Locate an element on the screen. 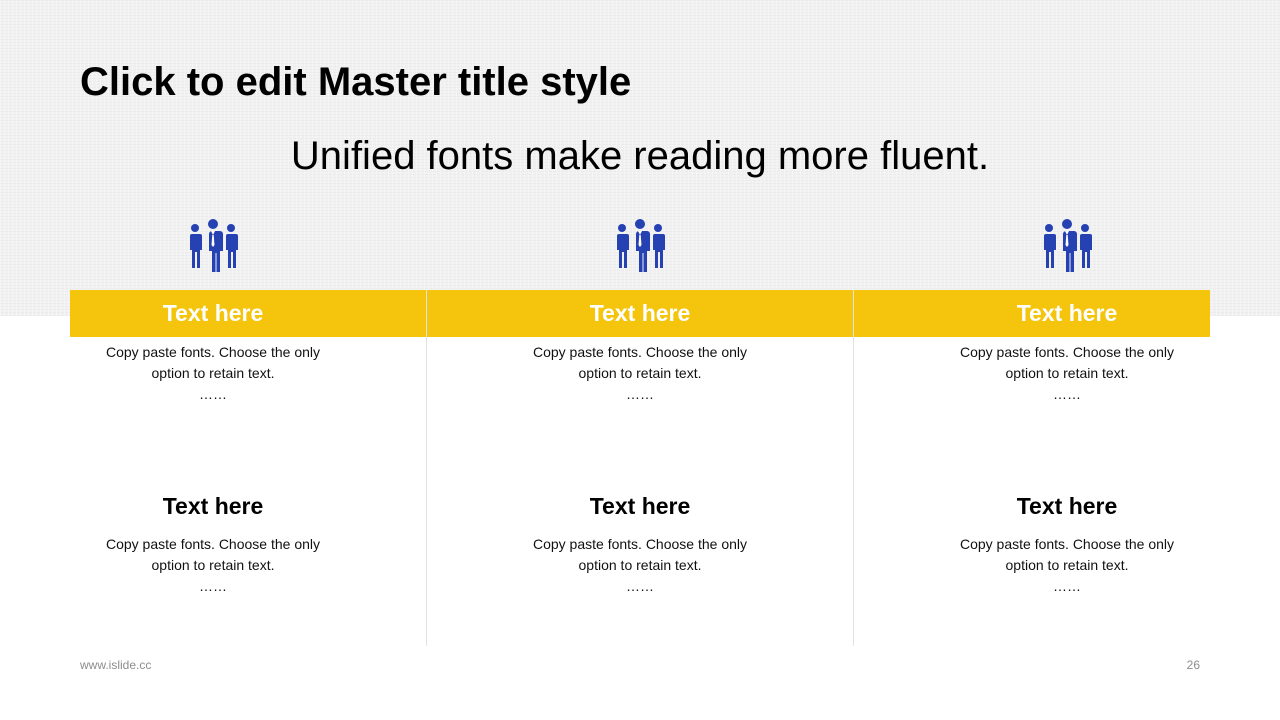 This screenshot has width=1280, height=720. slide-subtitle: Unified fonts make reading more fluent. is located at coordinates (640, 156).